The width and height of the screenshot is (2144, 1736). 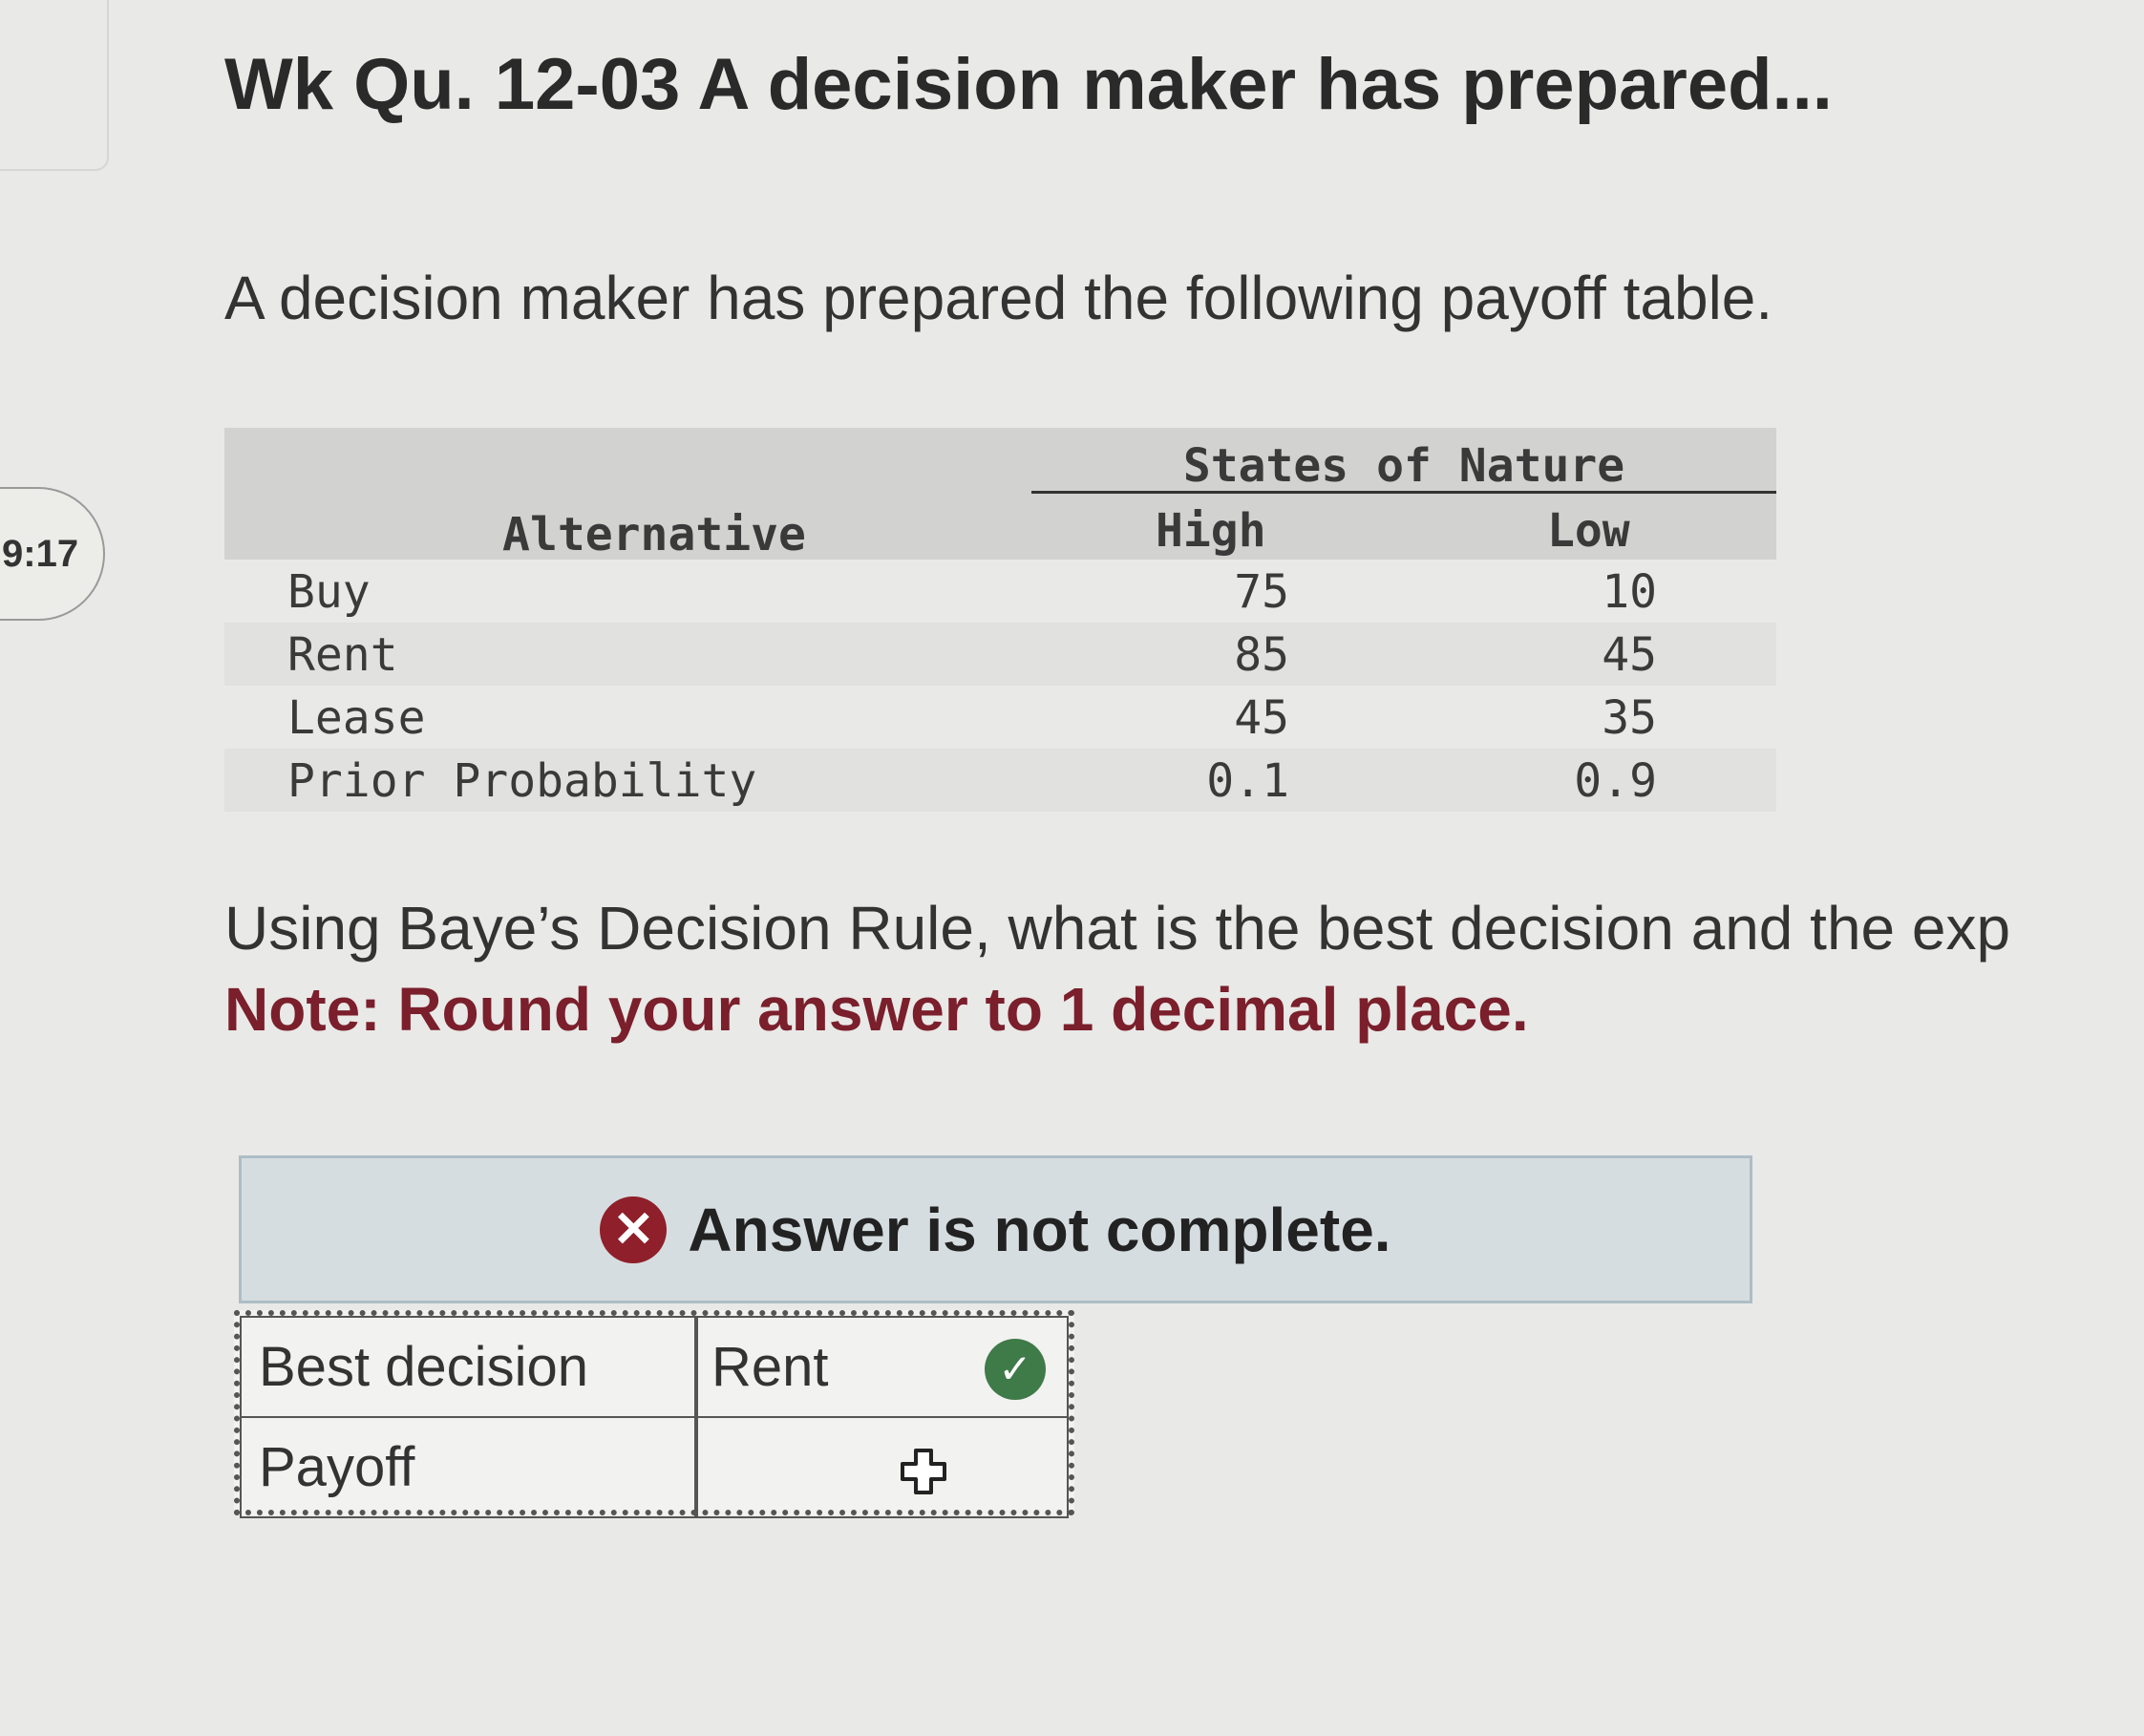 What do you see at coordinates (41, 553) in the screenshot?
I see `timer-text: 9:17` at bounding box center [41, 553].